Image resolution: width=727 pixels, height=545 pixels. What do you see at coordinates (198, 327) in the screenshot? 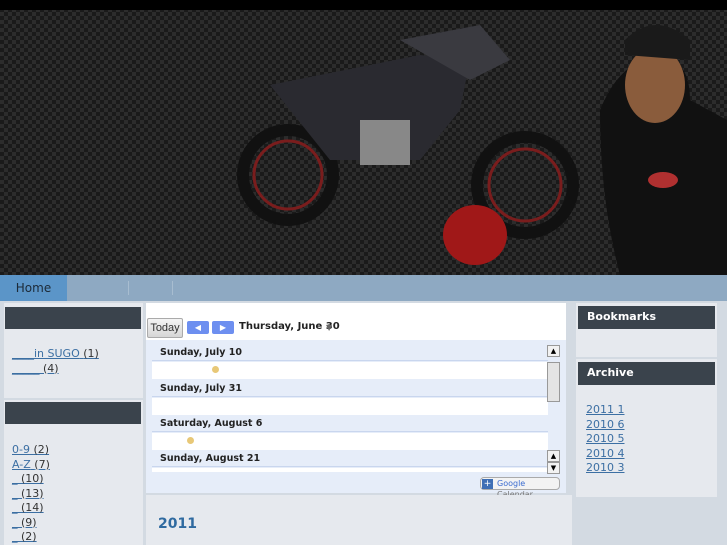
I see `prev-arrow-icon: ◀` at bounding box center [198, 327].